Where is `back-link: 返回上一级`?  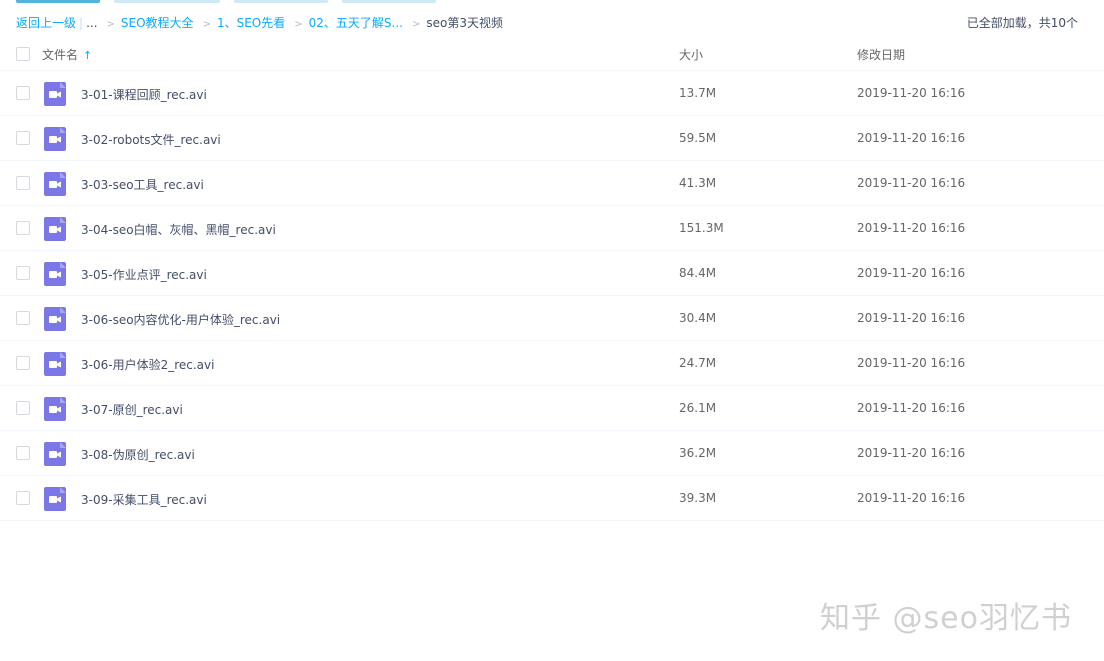
back-link: 返回上一级 is located at coordinates (46, 23).